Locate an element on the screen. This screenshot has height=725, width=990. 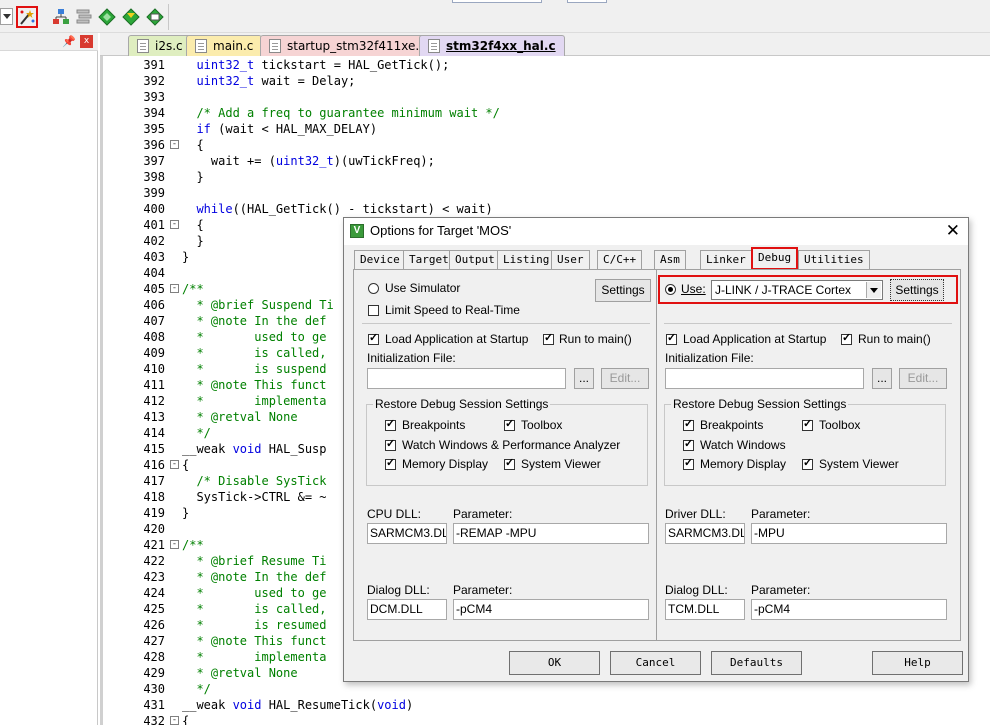
arrow-diamond-icon is located at coordinates (131, 17).